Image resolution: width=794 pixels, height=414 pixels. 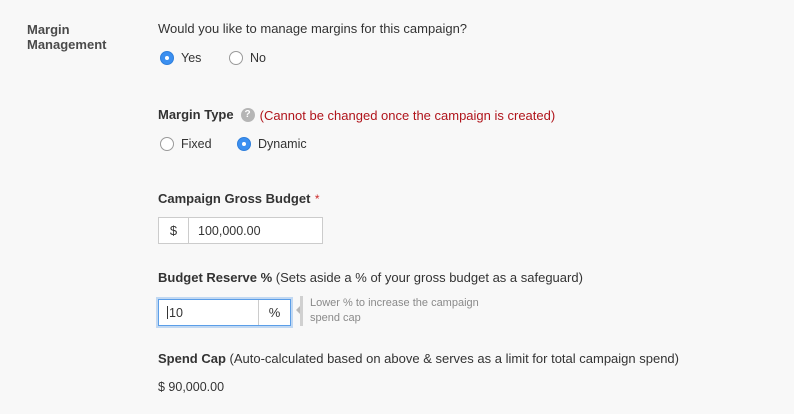 What do you see at coordinates (196, 114) in the screenshot?
I see `margin-type-label: Margin Type` at bounding box center [196, 114].